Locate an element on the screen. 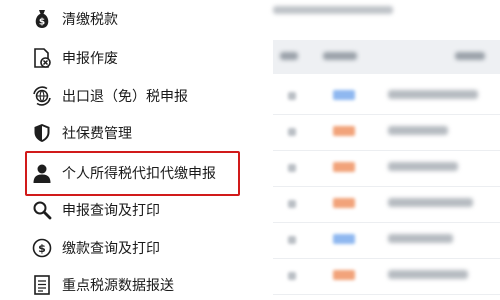 The image size is (500, 300). blurred-header-text is located at coordinates (333, 10).